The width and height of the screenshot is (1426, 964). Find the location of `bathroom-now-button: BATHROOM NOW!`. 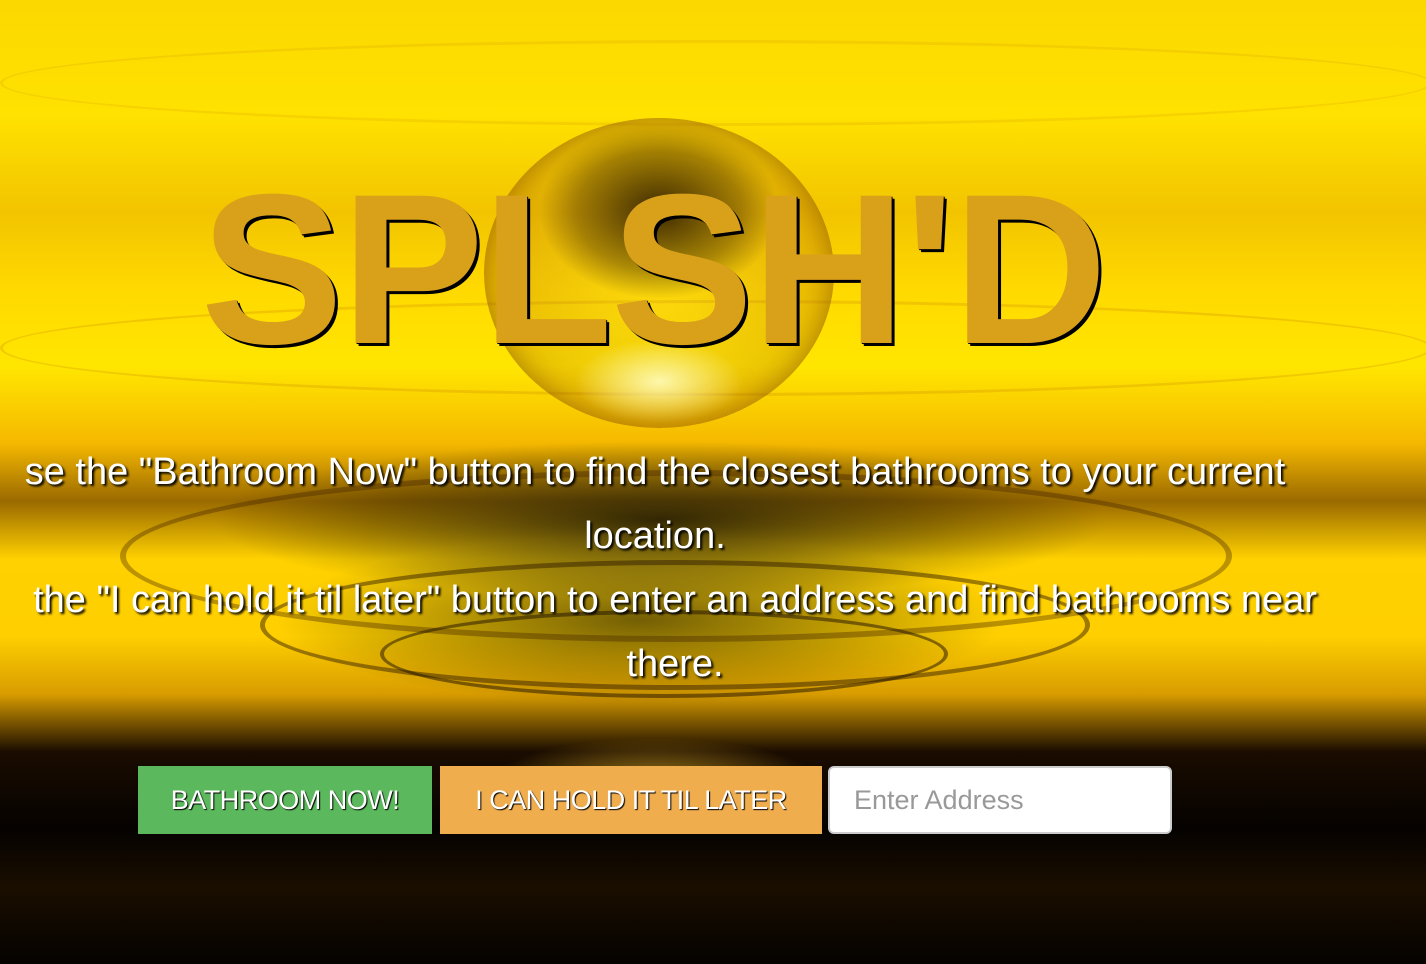

bathroom-now-button: BATHROOM NOW! is located at coordinates (285, 800).